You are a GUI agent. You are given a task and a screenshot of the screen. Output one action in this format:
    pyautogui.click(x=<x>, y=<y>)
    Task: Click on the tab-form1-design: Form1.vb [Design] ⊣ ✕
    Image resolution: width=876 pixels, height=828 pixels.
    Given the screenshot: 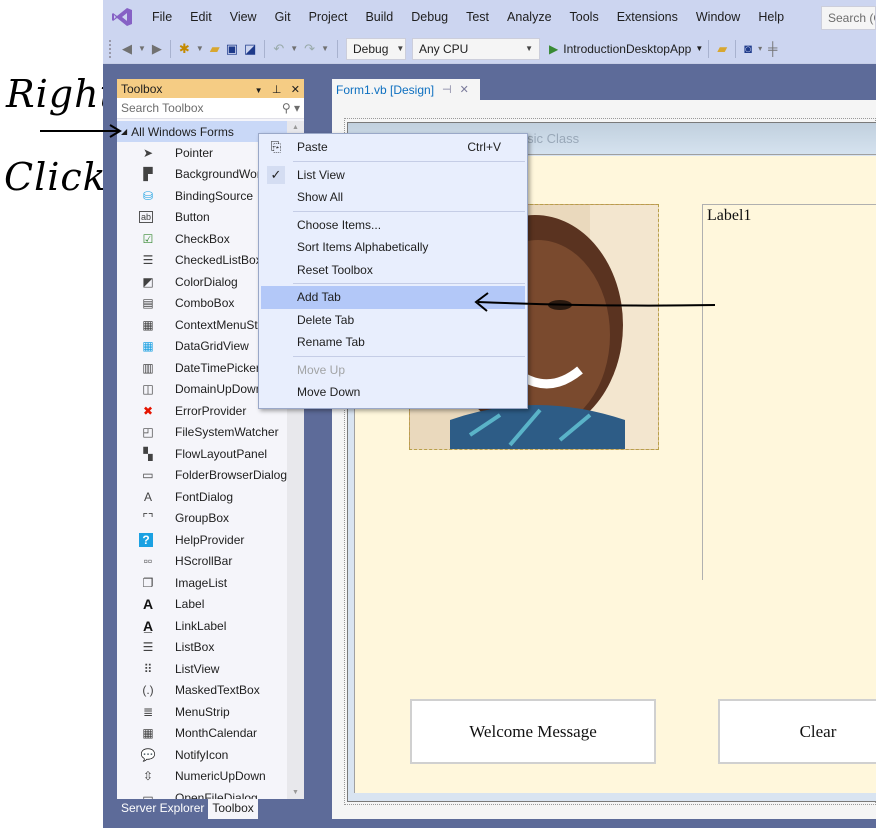 What is the action you would take?
    pyautogui.click(x=406, y=89)
    